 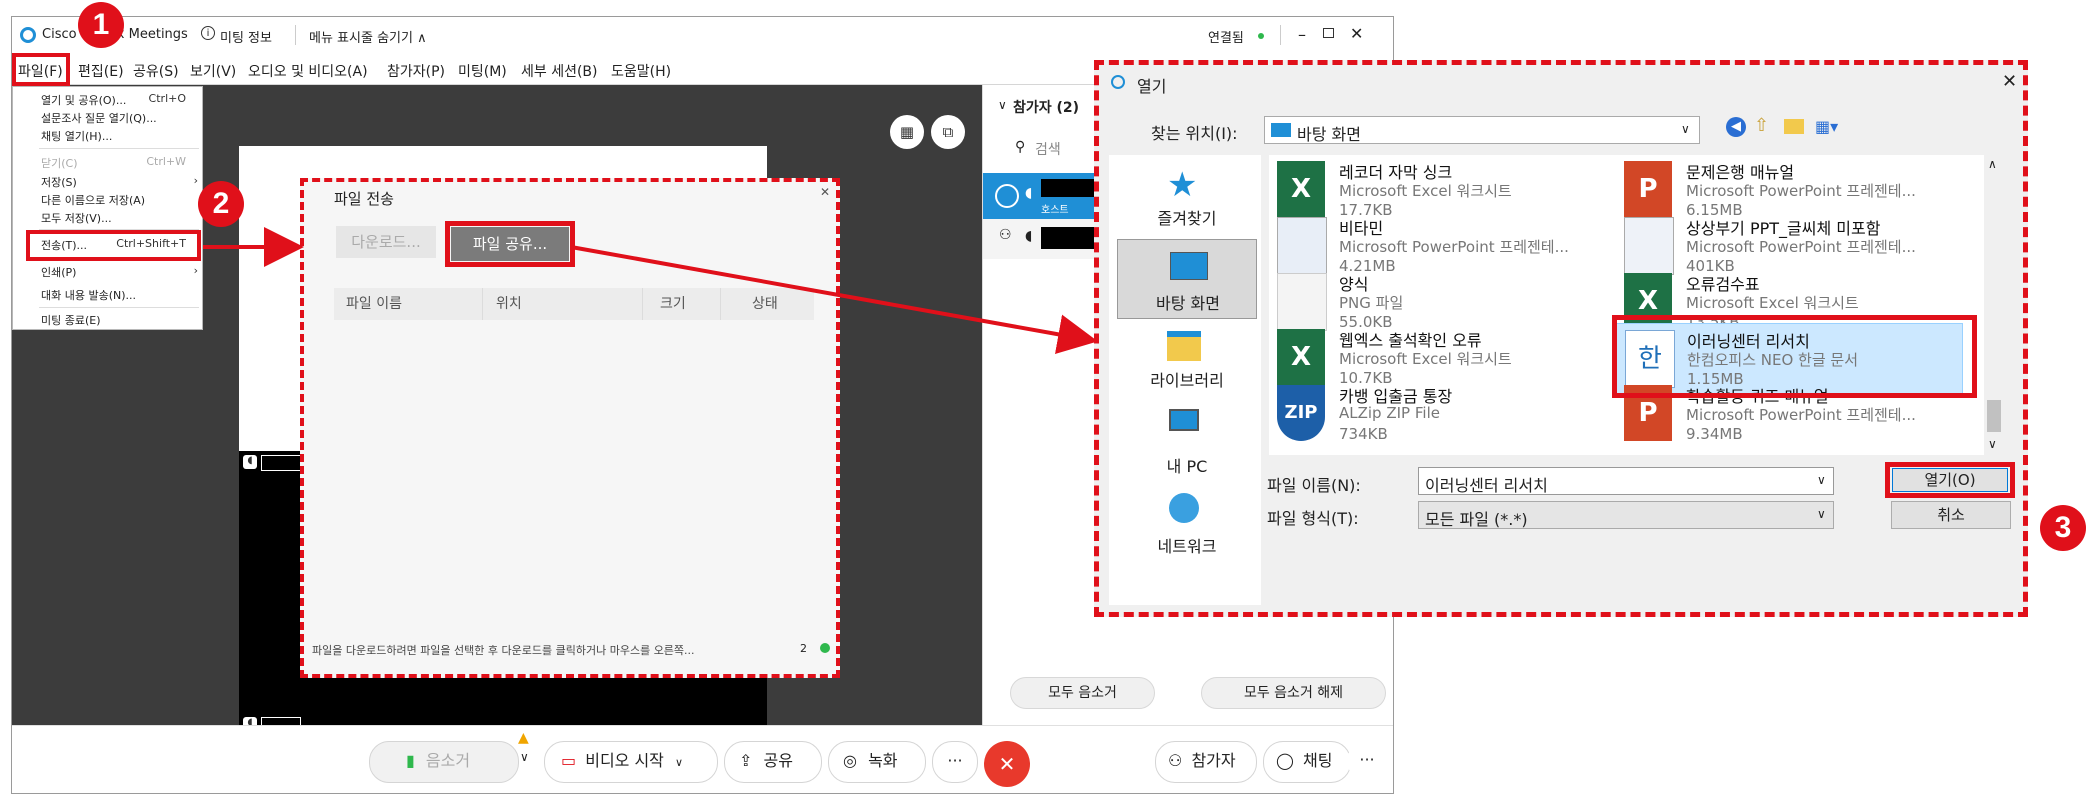 What do you see at coordinates (221, 204) in the screenshot?
I see `step-badge-2: 2` at bounding box center [221, 204].